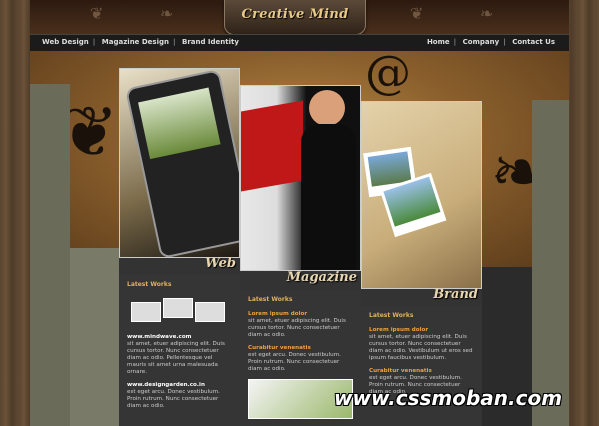  What do you see at coordinates (272, 146) in the screenshot?
I see `magazine-red-letters` at bounding box center [272, 146].